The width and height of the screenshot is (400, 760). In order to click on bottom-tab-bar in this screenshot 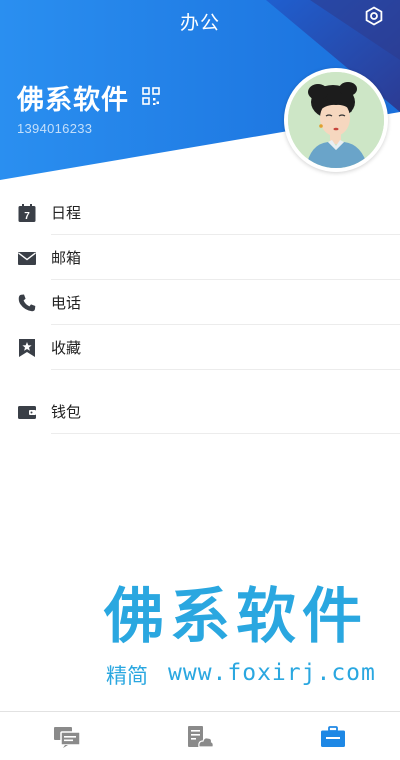, I will do `click(200, 735)`.